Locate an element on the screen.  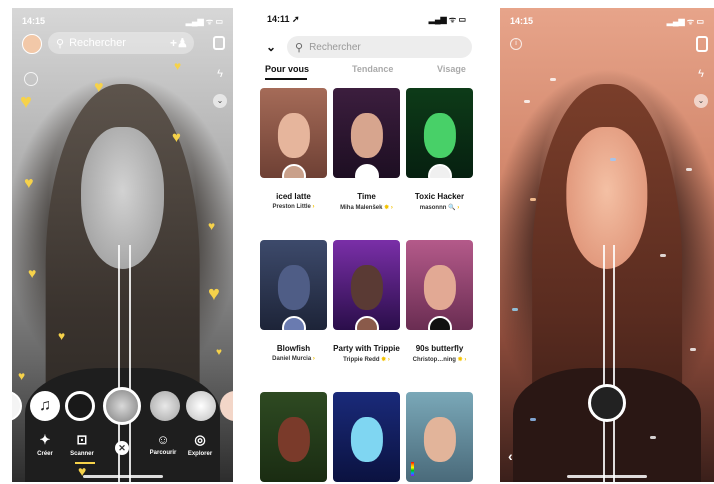
creator-name: Trippie Redd is located at coordinates (361, 360).